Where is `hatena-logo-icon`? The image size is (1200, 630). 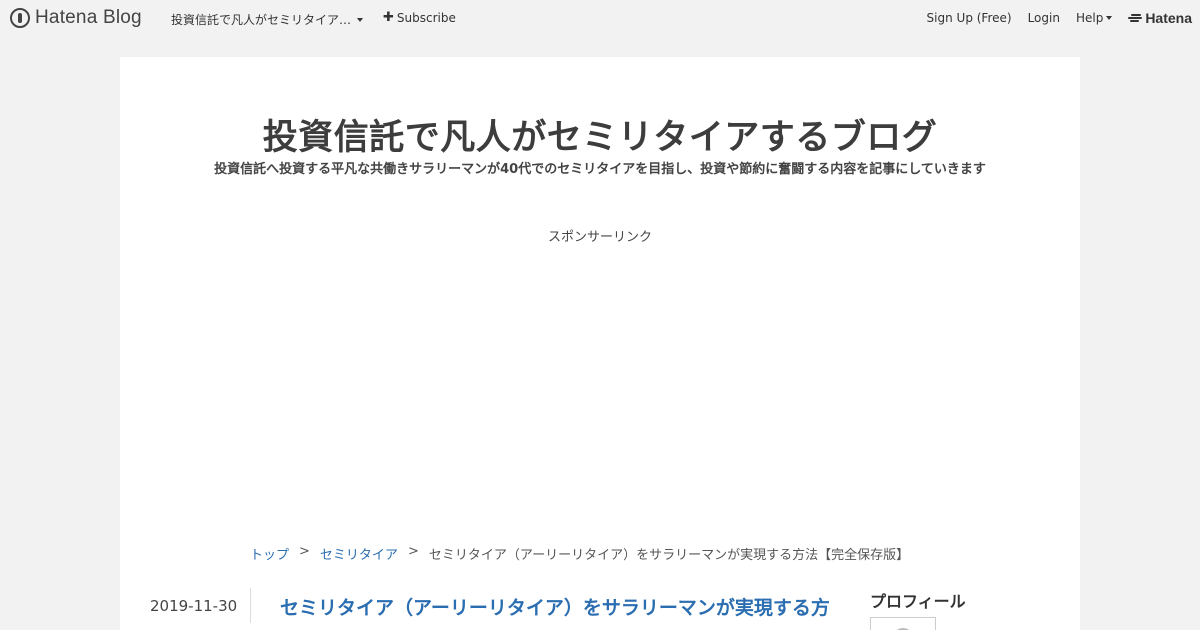 hatena-logo-icon is located at coordinates (1135, 18).